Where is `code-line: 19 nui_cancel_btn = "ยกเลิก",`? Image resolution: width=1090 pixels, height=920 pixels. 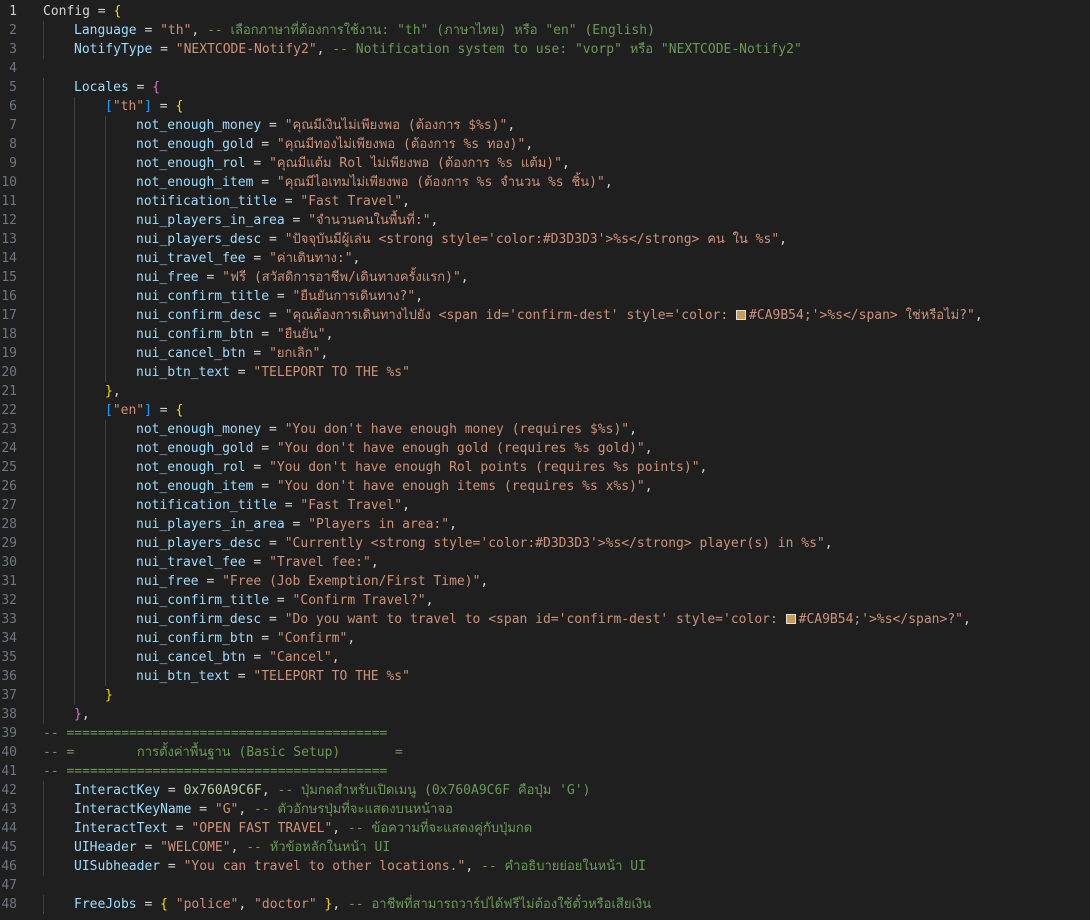
code-line: 19 nui_cancel_btn = "ยกเลิก", is located at coordinates (545, 353).